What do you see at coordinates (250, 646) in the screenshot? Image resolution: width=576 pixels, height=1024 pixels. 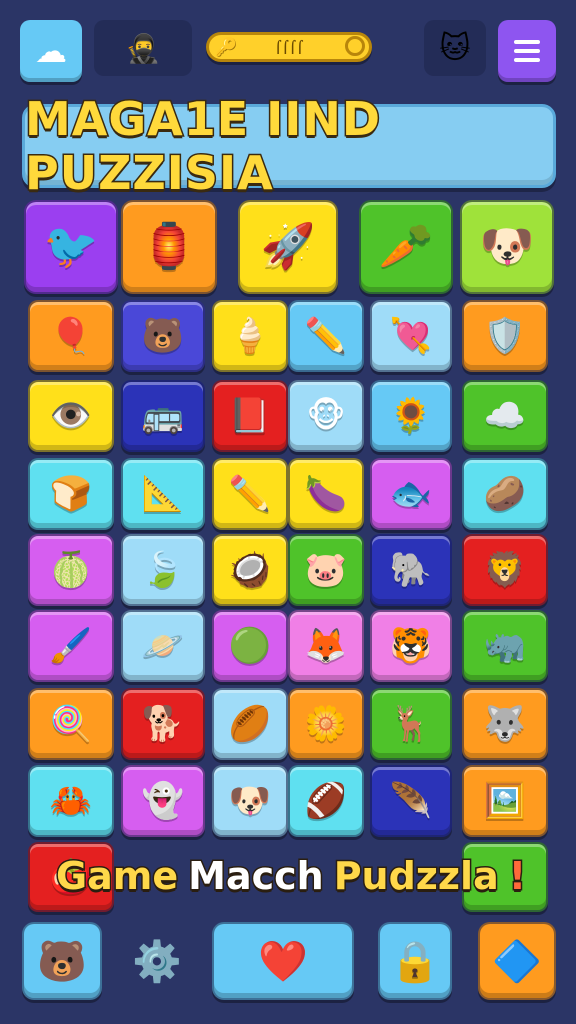 I see `grid-tile-r5-c3: 🟢` at bounding box center [250, 646].